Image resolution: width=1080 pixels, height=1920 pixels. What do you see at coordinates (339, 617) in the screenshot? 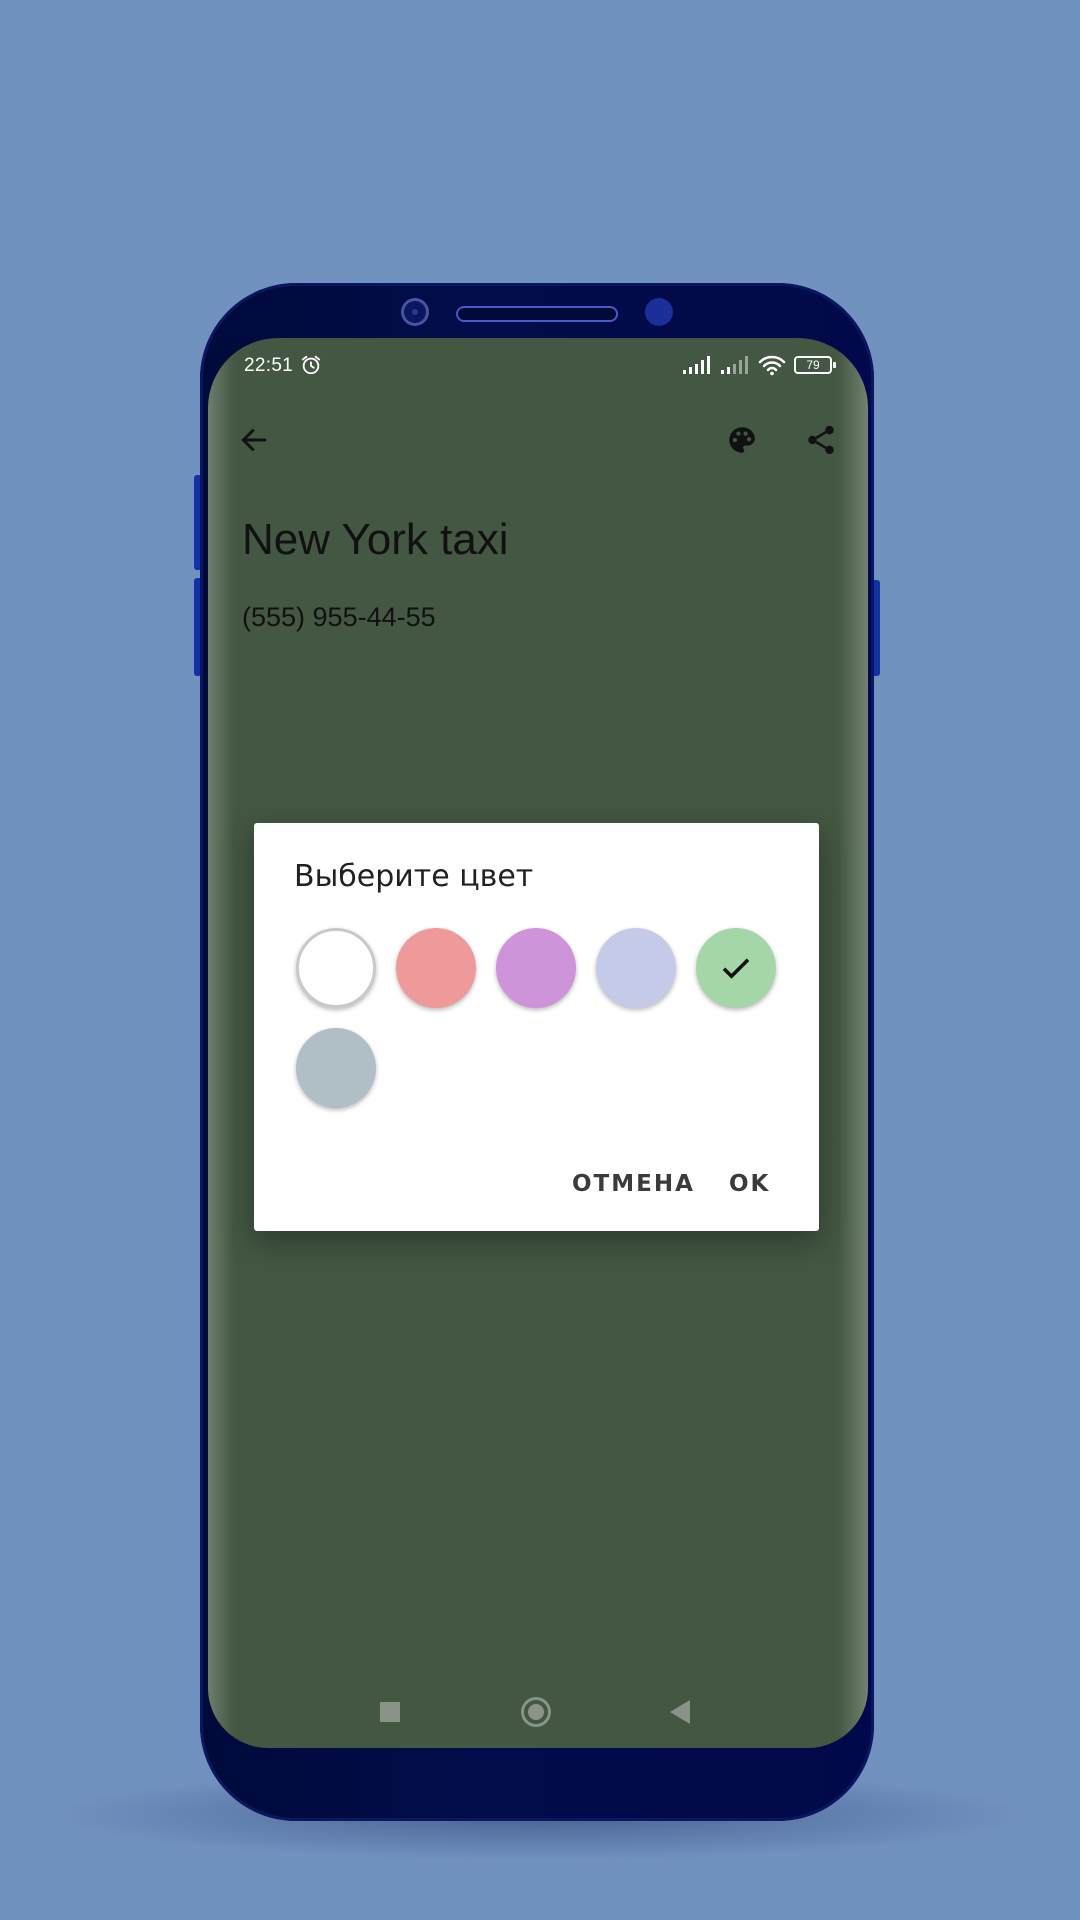
I see `note-phone: (555) 955-44-55` at bounding box center [339, 617].